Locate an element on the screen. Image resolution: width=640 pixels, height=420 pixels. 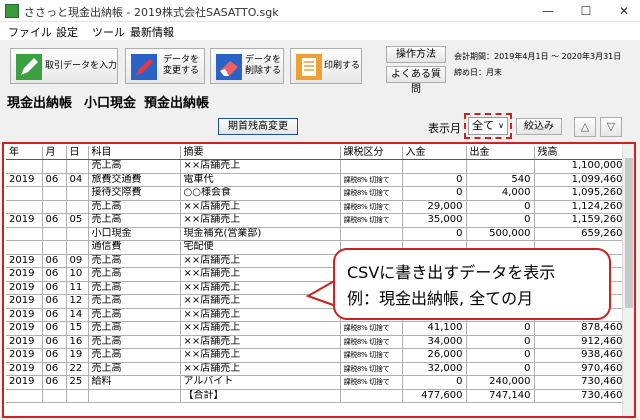
column-header: 出金 is located at coordinates (500, 153).